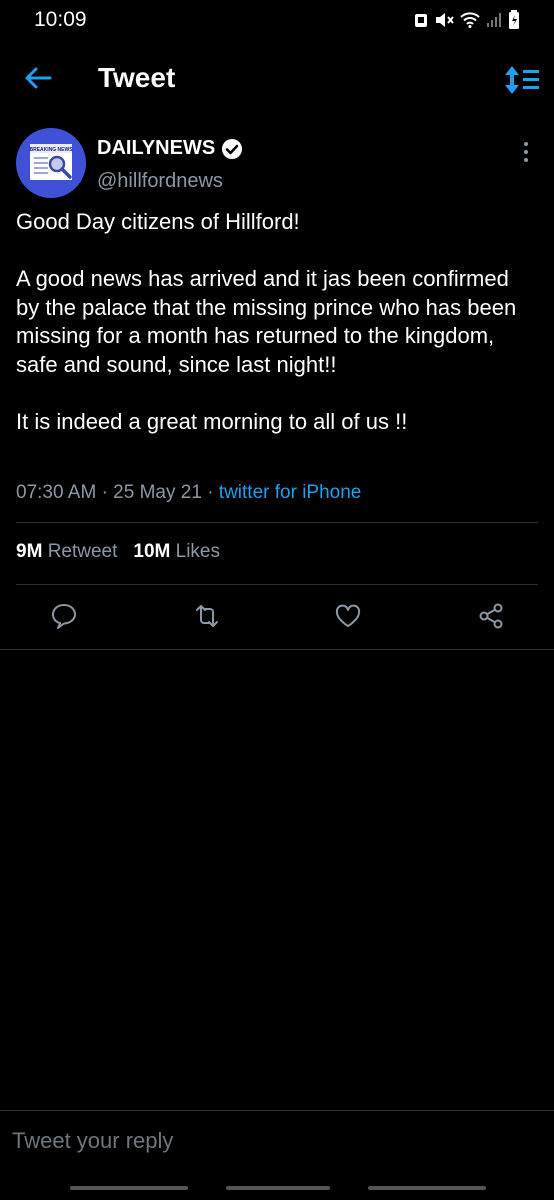 Image resolution: width=554 pixels, height=1200 pixels. I want to click on battery-icon, so click(514, 19).